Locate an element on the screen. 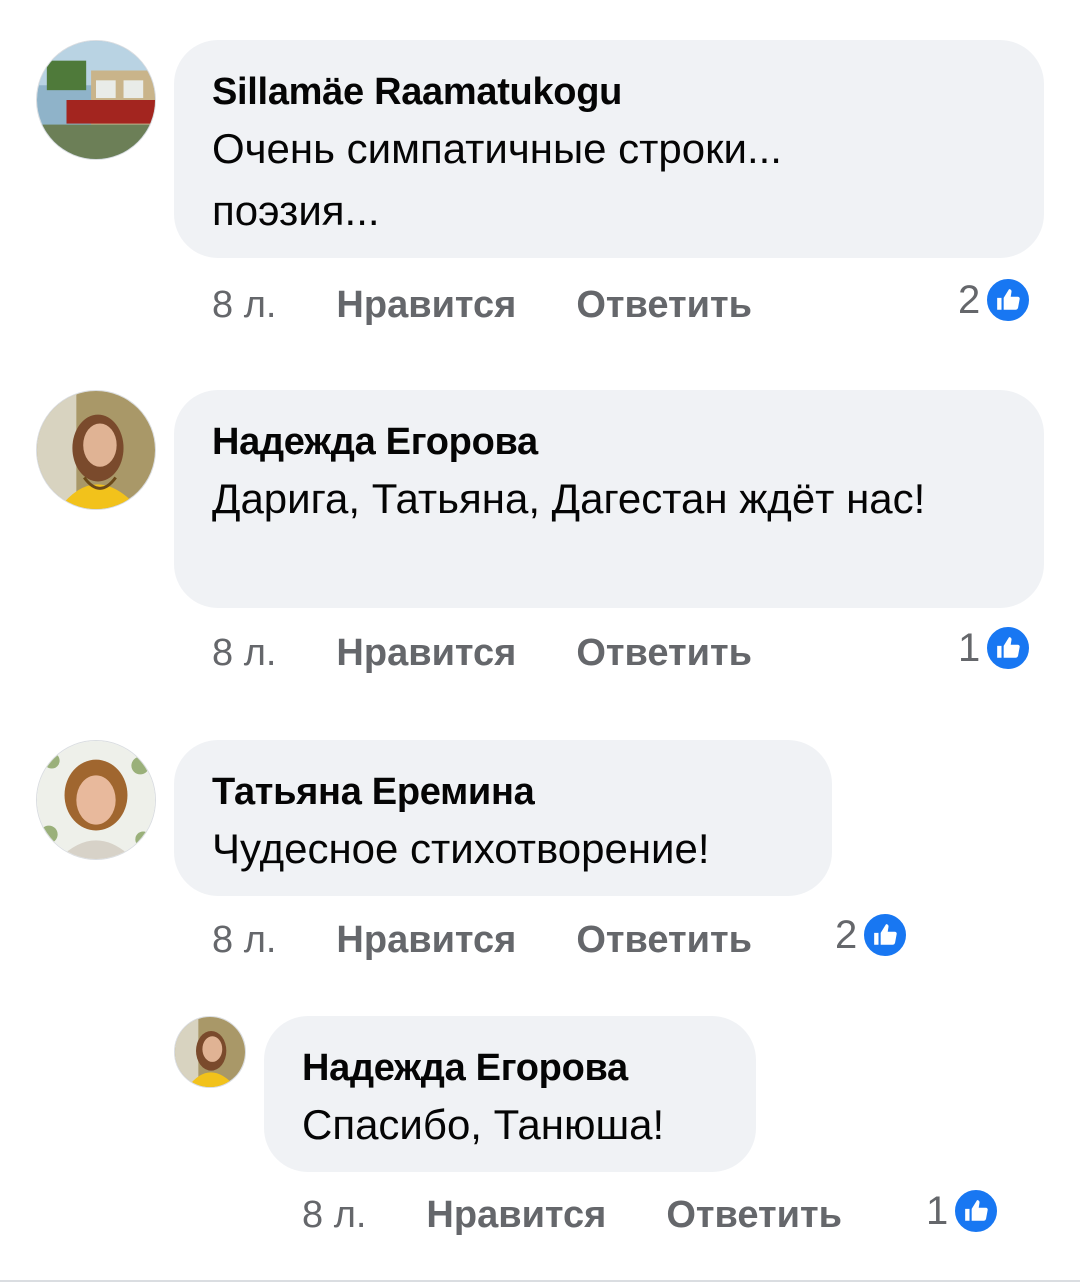 This screenshot has height=1287, width=1080. library-storefront-photo is located at coordinates (96, 100).